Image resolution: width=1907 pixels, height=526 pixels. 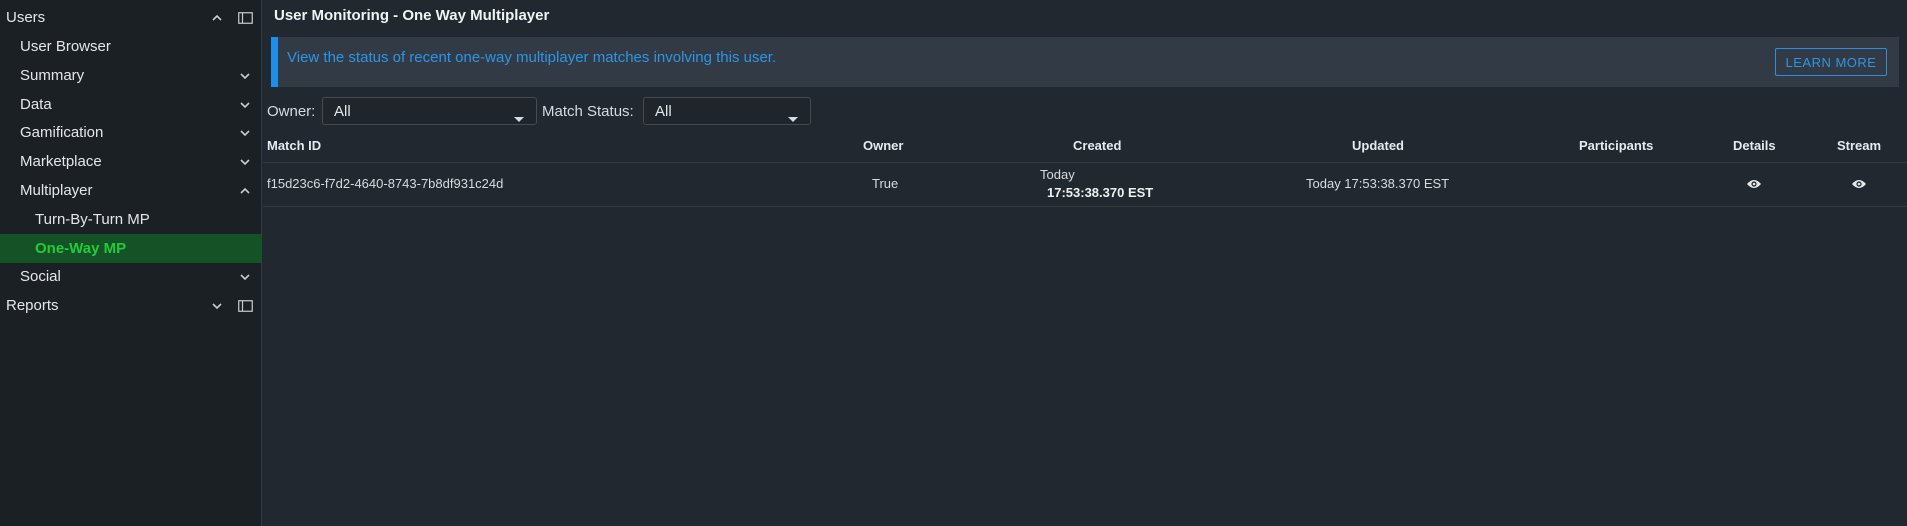 What do you see at coordinates (294, 145) in the screenshot?
I see `column-header-match-id: Match ID` at bounding box center [294, 145].